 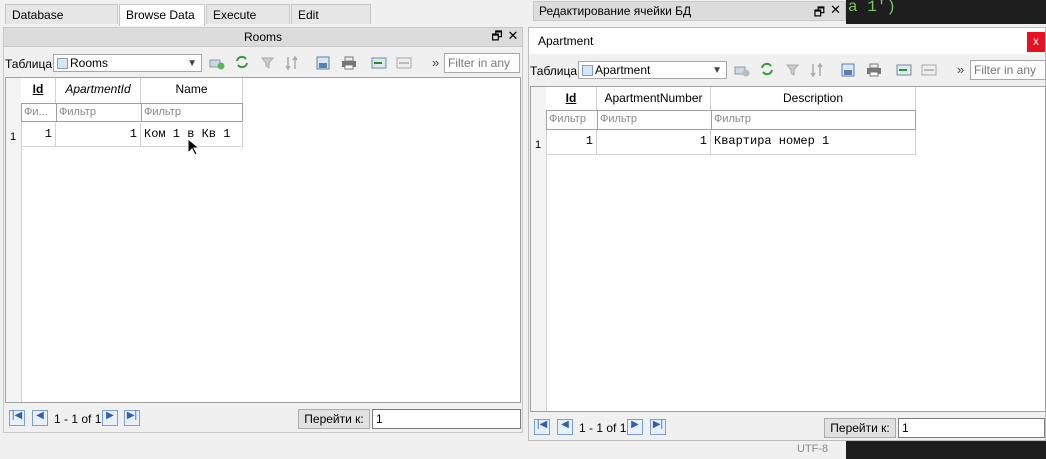 What do you see at coordinates (813, 449) in the screenshot?
I see `encoding-label: UTF-8` at bounding box center [813, 449].